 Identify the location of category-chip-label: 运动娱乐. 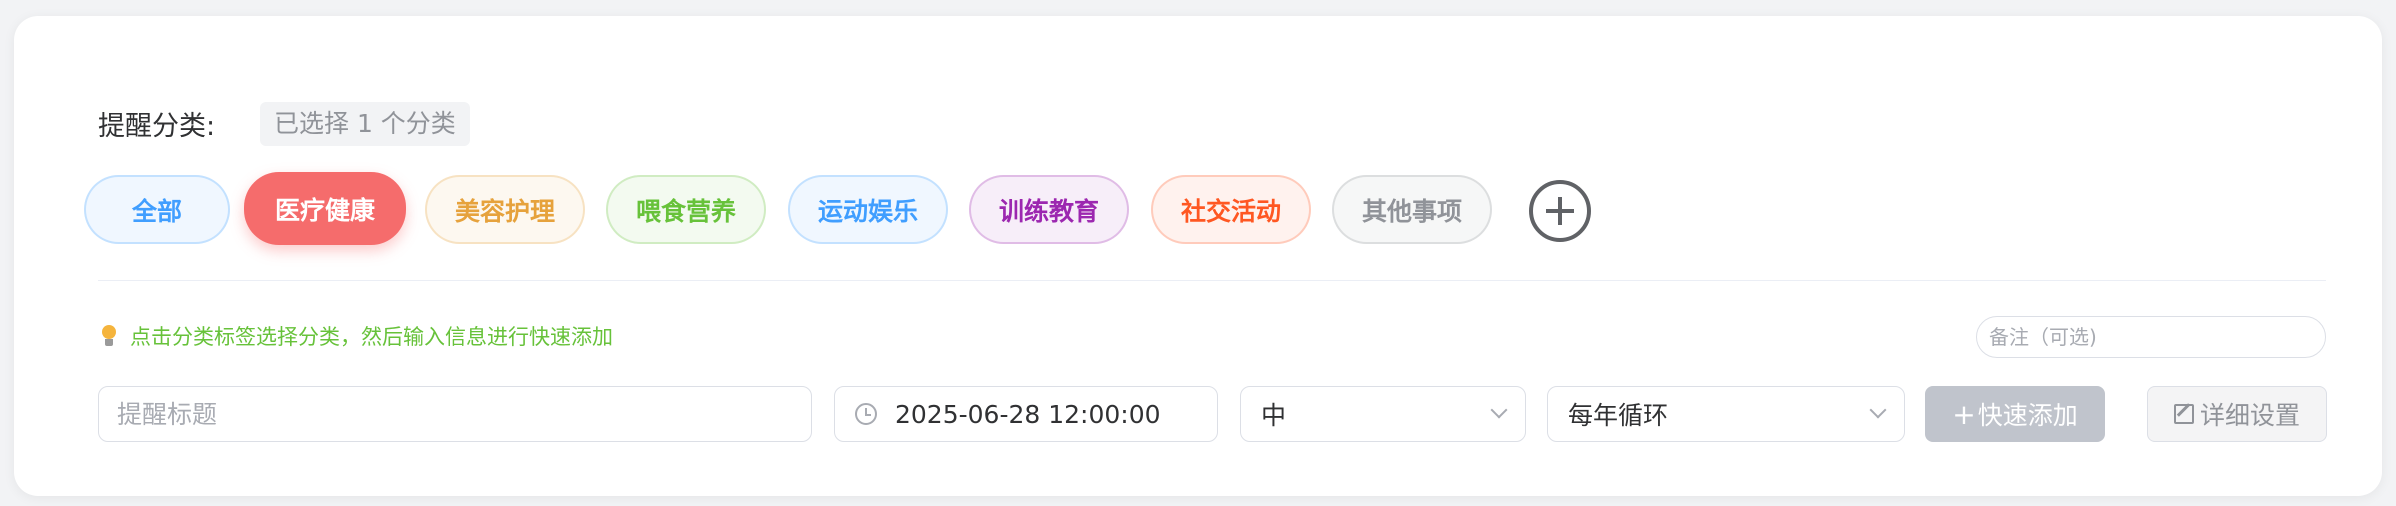
(867, 211).